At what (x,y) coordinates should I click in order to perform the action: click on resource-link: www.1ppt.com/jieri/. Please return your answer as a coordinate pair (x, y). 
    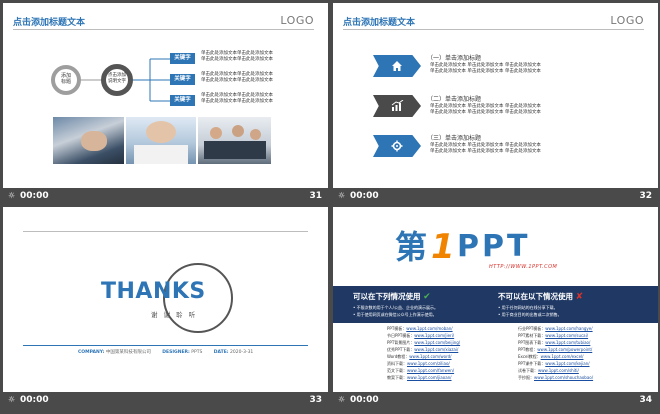
    Looking at the image, I should click on (434, 335).